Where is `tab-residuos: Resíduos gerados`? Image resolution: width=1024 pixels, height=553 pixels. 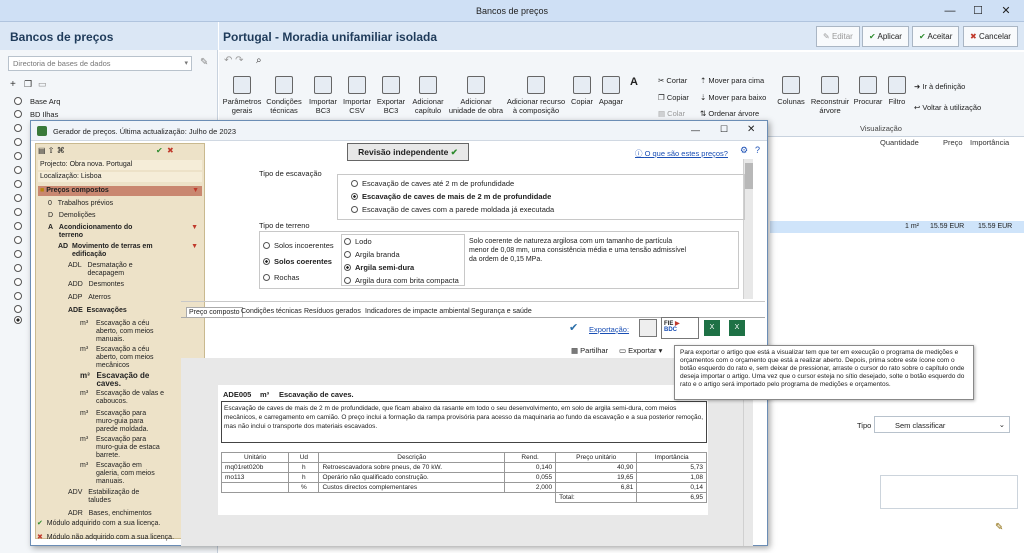 tab-residuos: Resíduos gerados is located at coordinates (332, 311).